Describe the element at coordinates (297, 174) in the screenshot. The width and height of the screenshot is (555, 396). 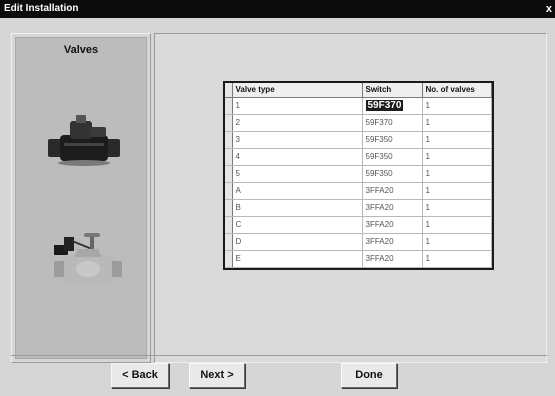
I see `cell-valve-type: 5` at that location.